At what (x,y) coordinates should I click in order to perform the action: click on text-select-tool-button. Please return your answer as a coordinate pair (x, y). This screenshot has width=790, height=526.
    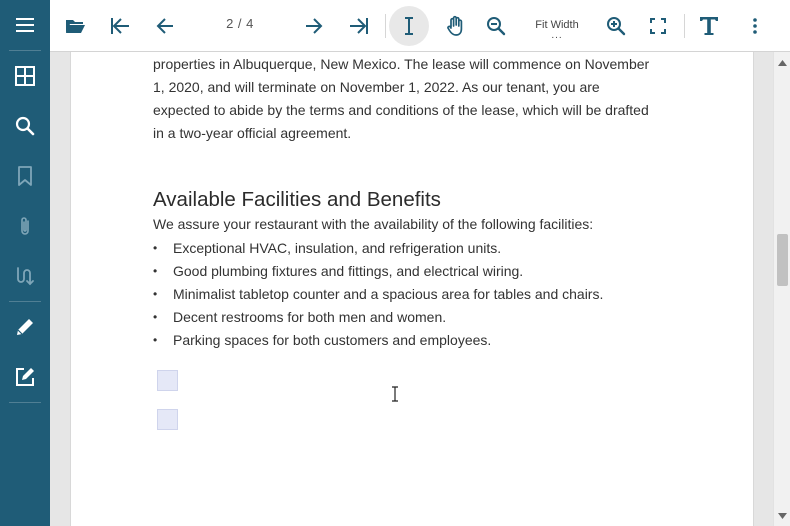
    Looking at the image, I should click on (409, 26).